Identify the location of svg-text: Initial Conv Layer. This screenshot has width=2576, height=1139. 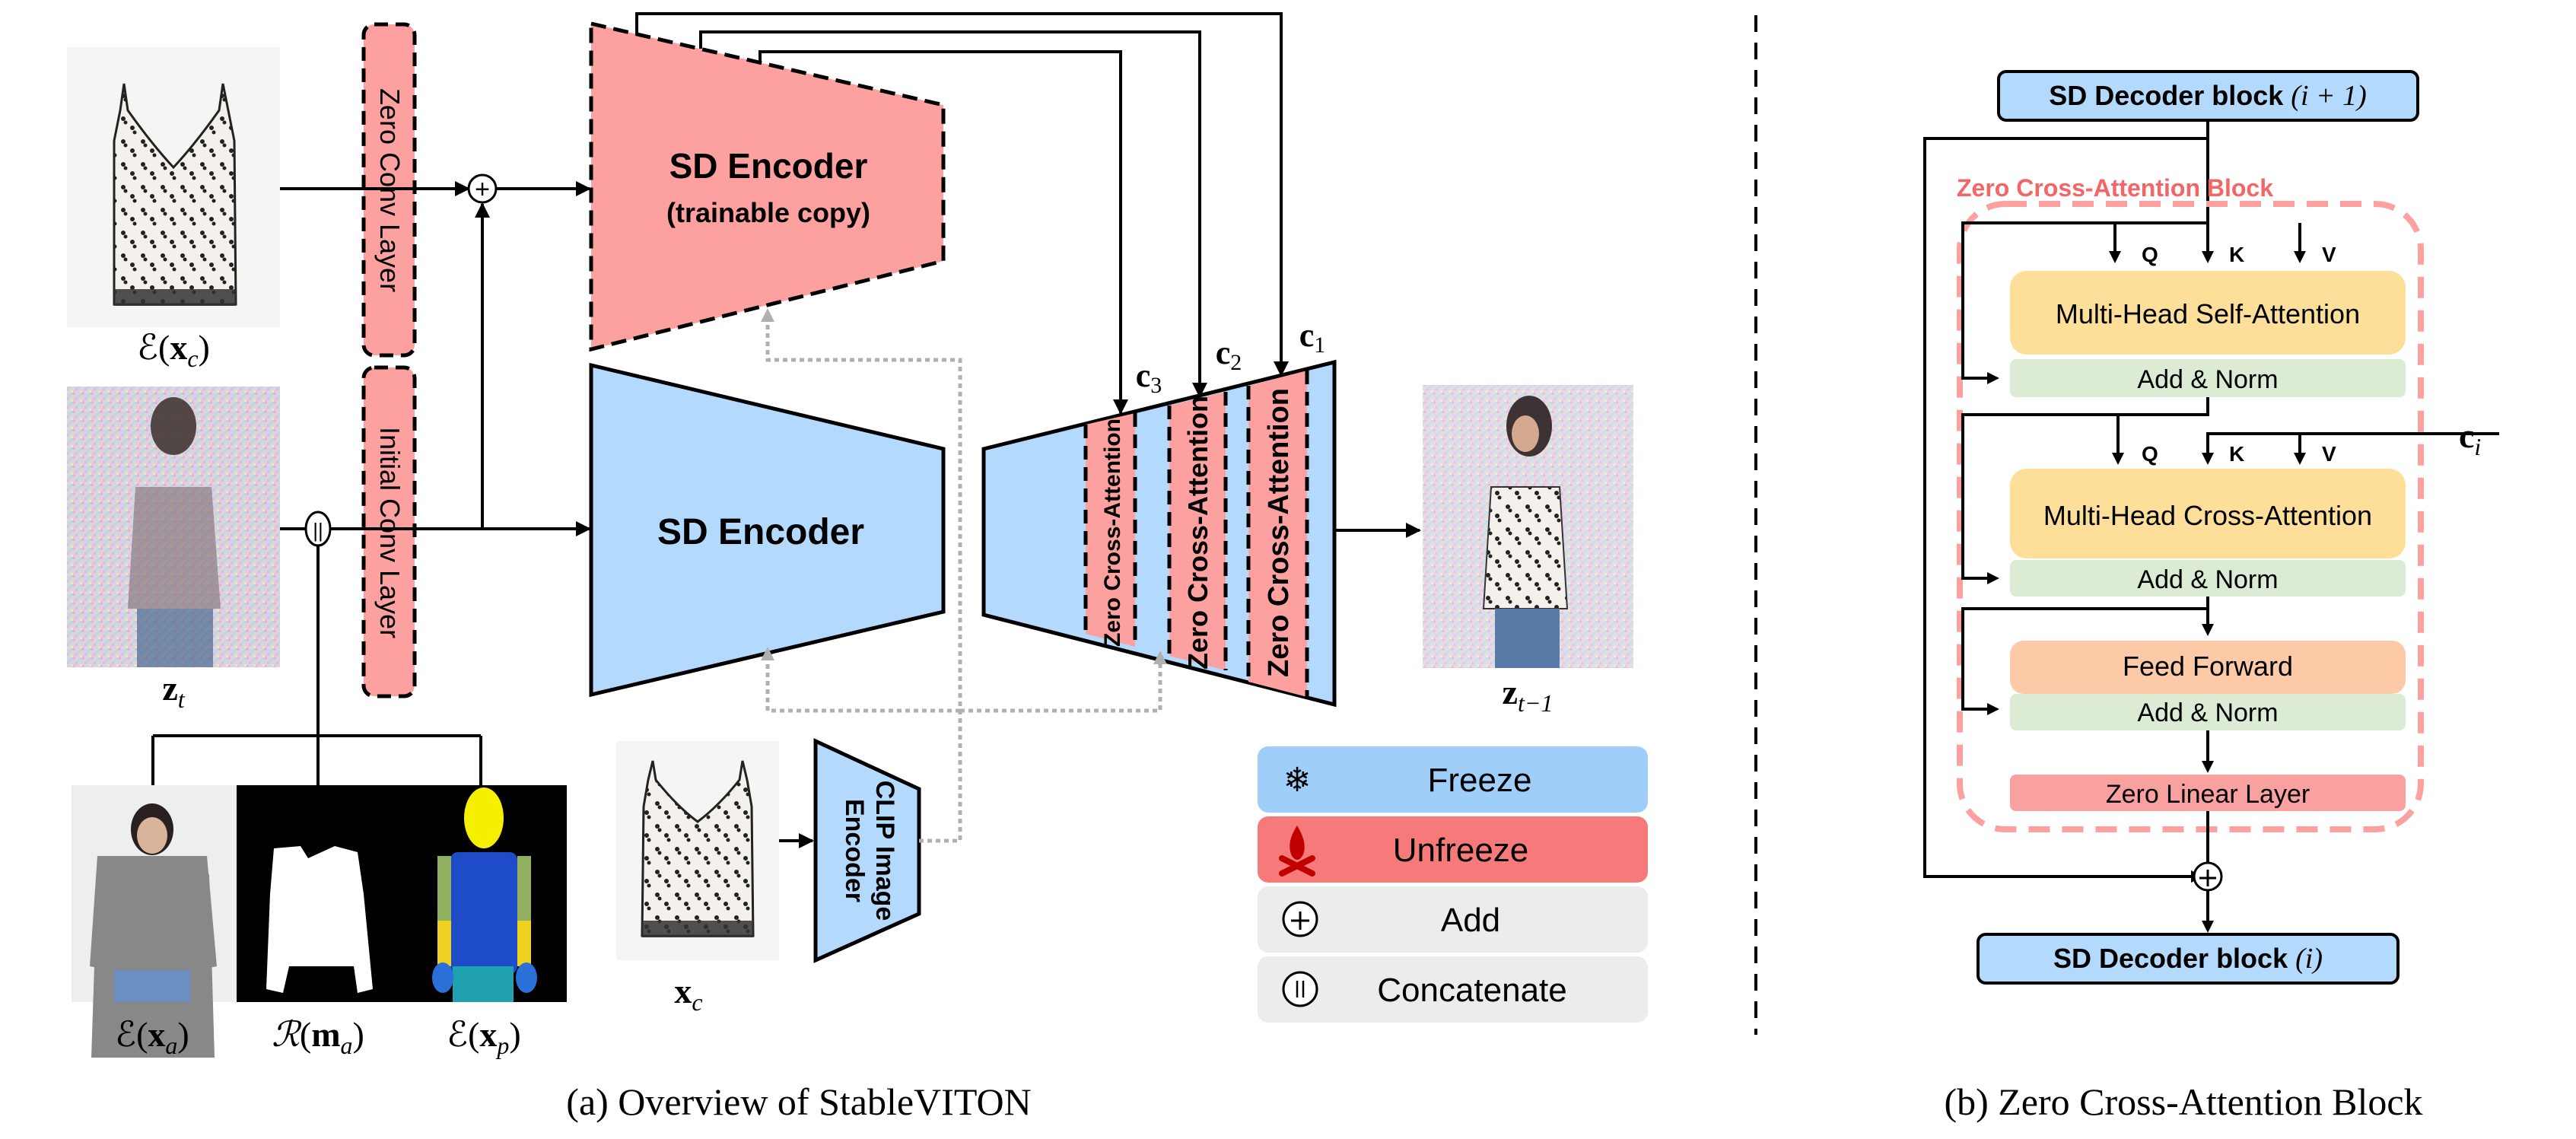
(390, 532).